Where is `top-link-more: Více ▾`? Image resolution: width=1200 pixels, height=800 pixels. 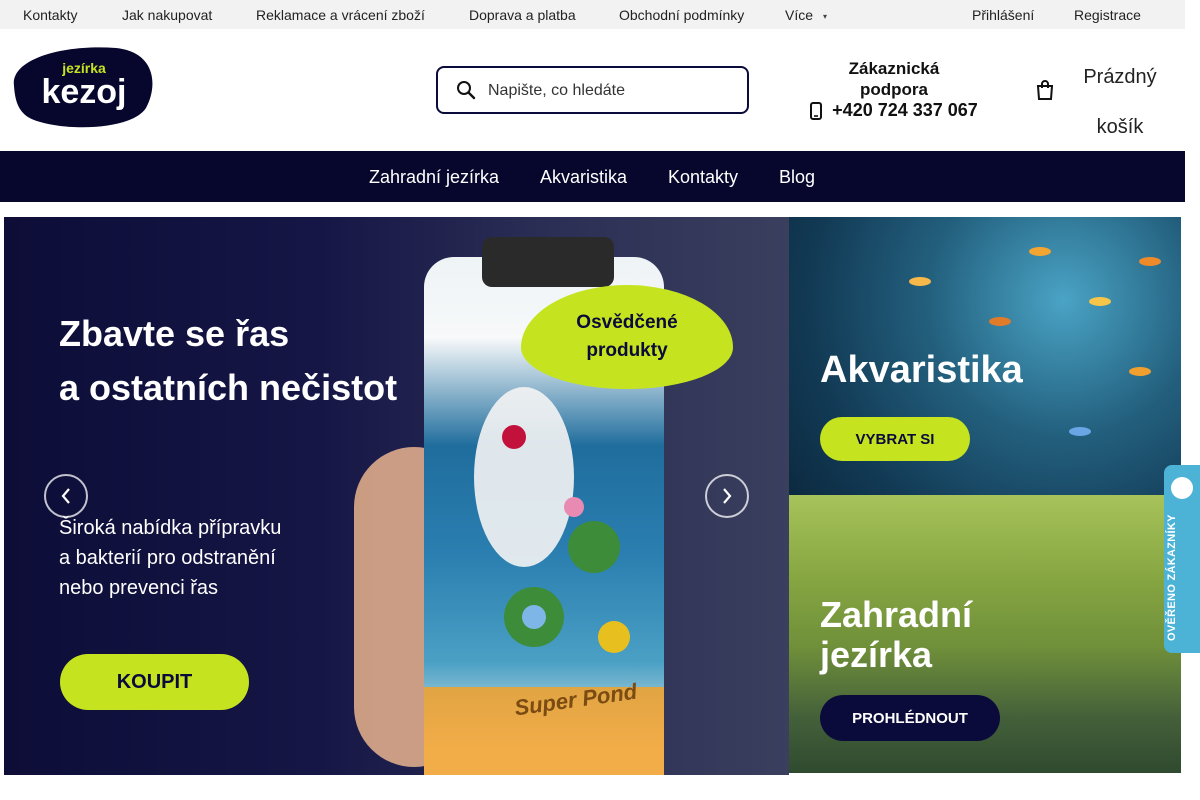 top-link-more: Více ▾ is located at coordinates (806, 15).